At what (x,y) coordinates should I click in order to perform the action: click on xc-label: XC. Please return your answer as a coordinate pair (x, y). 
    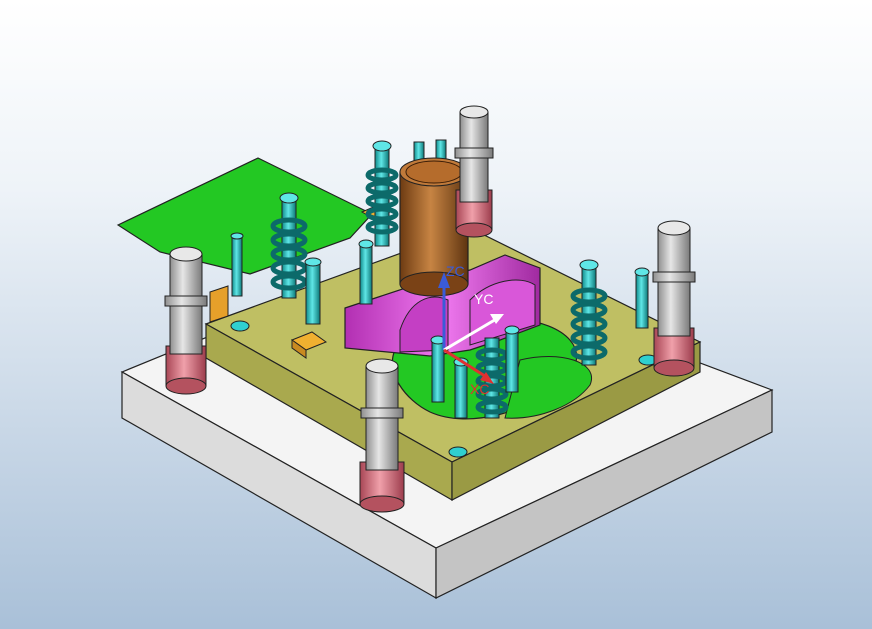
    Looking at the image, I should click on (479, 389).